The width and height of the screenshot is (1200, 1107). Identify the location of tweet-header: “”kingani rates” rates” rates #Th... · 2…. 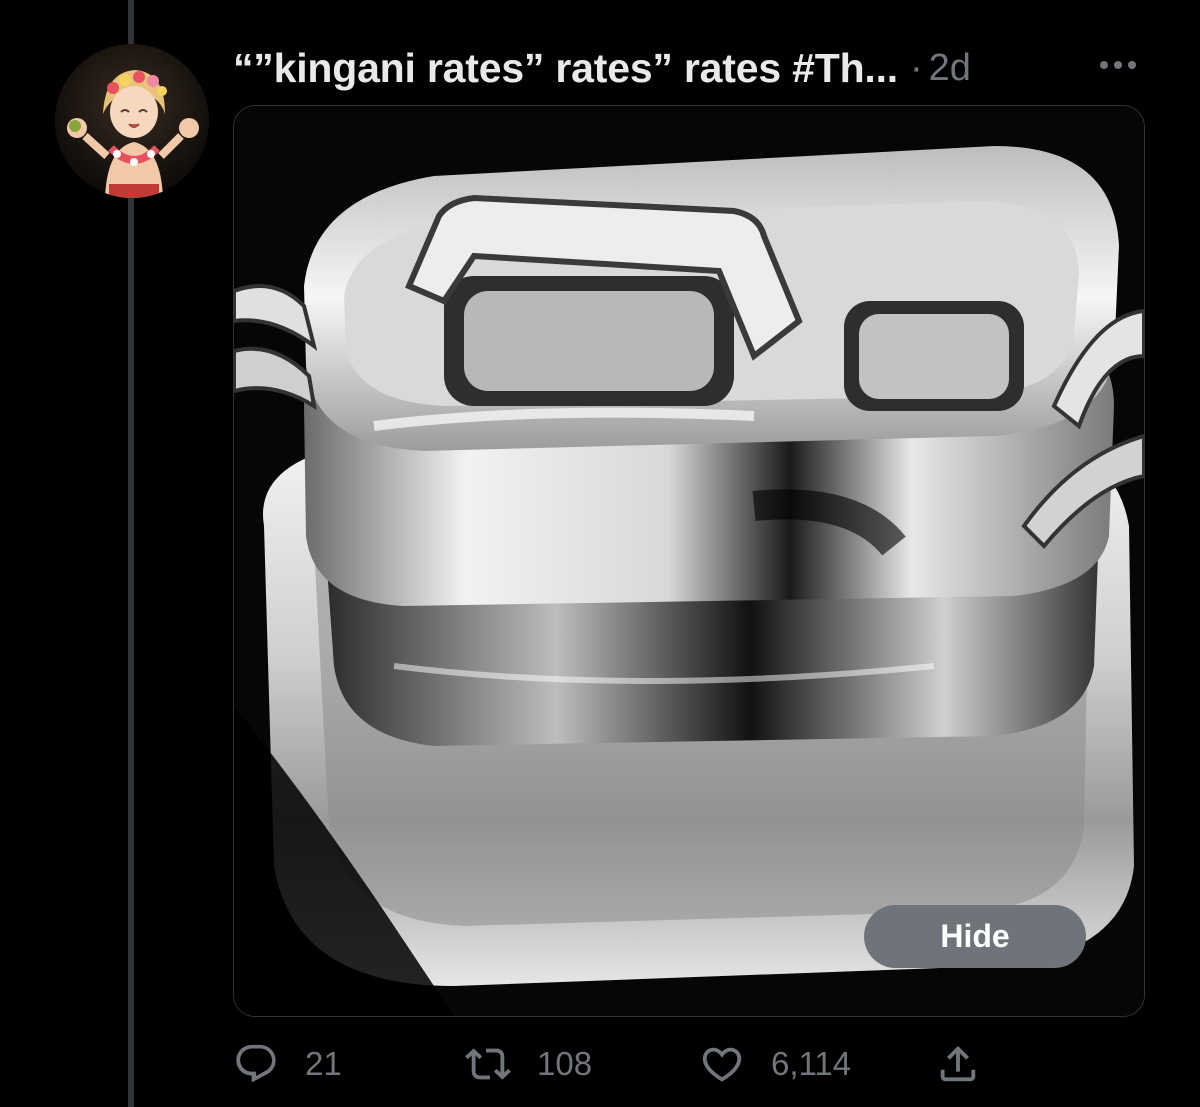
(683, 68).